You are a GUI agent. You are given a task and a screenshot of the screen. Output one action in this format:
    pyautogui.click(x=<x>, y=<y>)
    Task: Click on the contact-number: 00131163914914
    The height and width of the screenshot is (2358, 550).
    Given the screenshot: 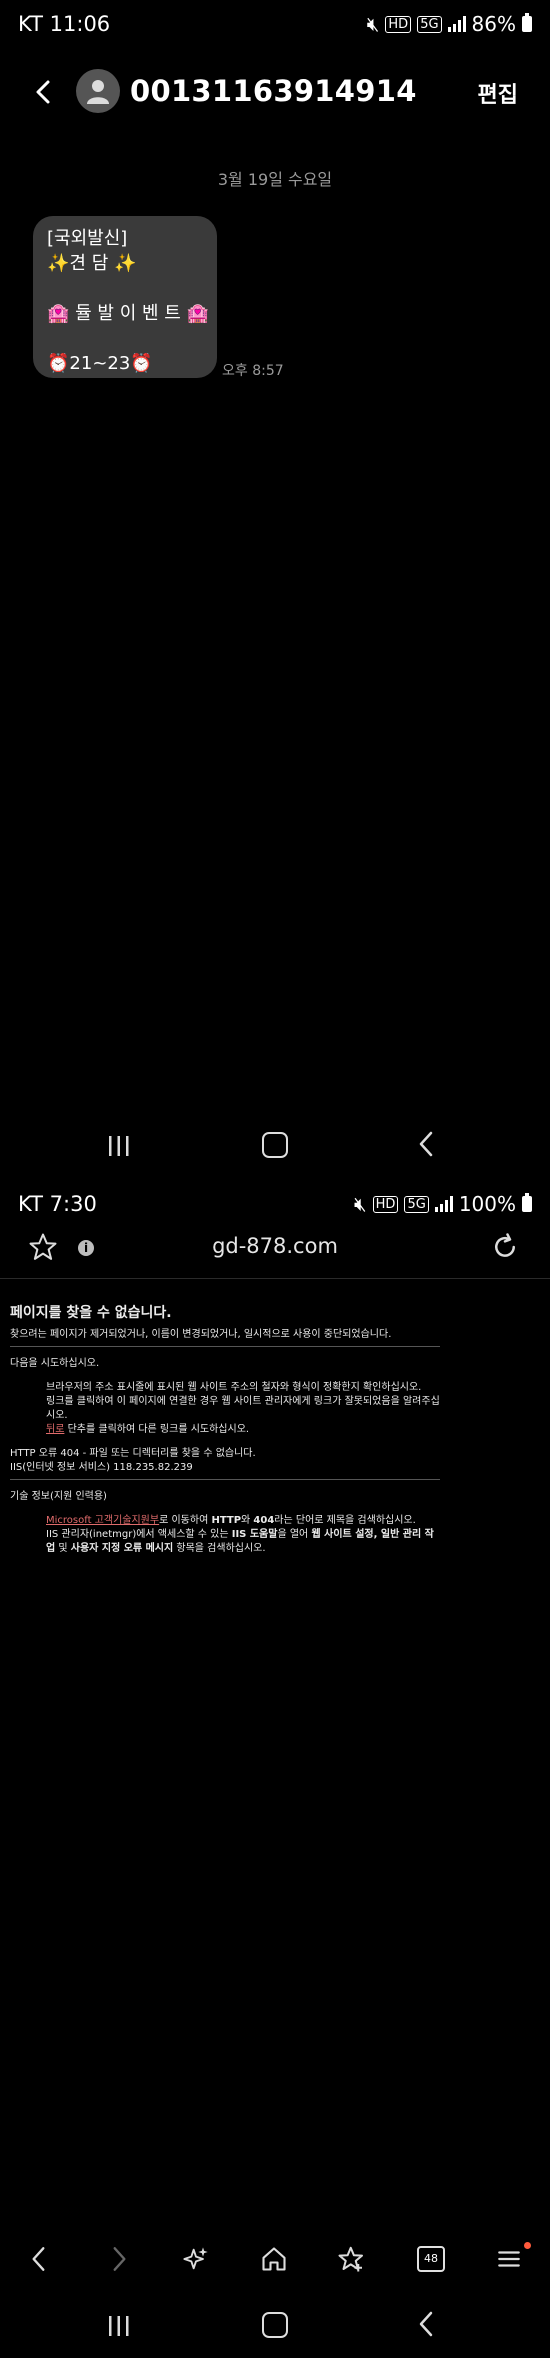 What is the action you would take?
    pyautogui.click(x=273, y=91)
    